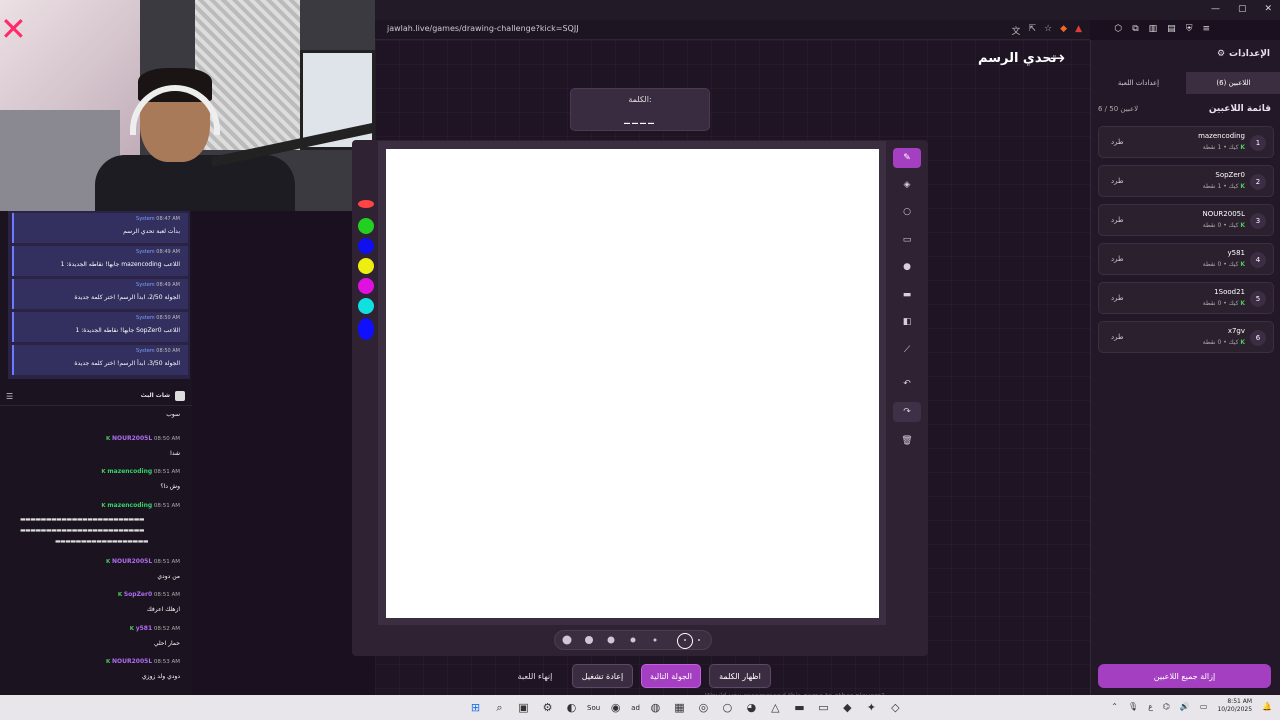 The image size is (1280, 720). What do you see at coordinates (685, 641) in the screenshot?
I see `brush-size-selected` at bounding box center [685, 641].